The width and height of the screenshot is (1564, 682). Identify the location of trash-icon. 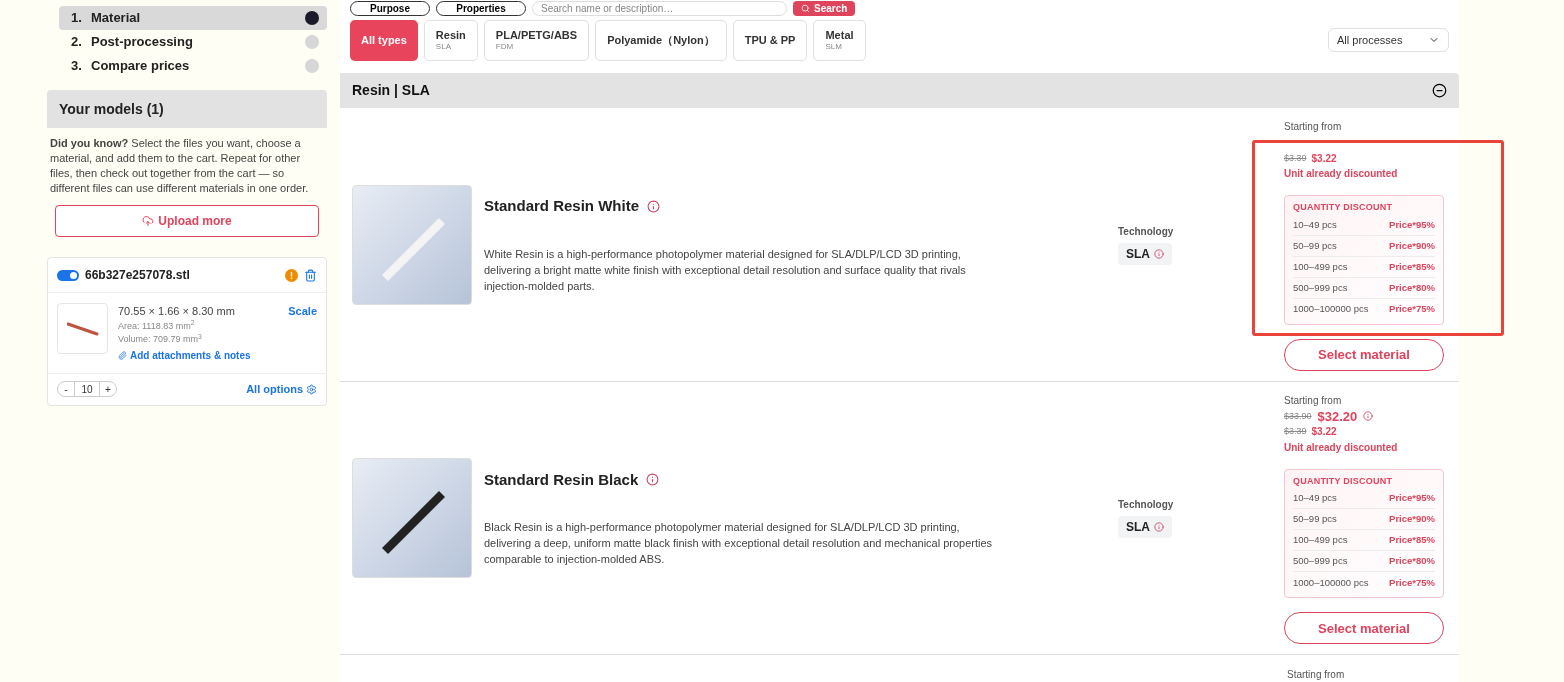
(310, 275).